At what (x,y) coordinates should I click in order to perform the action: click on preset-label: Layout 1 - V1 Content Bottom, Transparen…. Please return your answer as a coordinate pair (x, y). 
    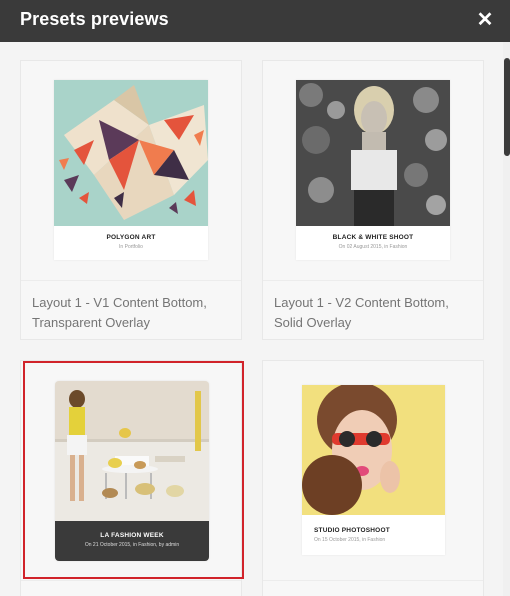
    Looking at the image, I should click on (119, 312).